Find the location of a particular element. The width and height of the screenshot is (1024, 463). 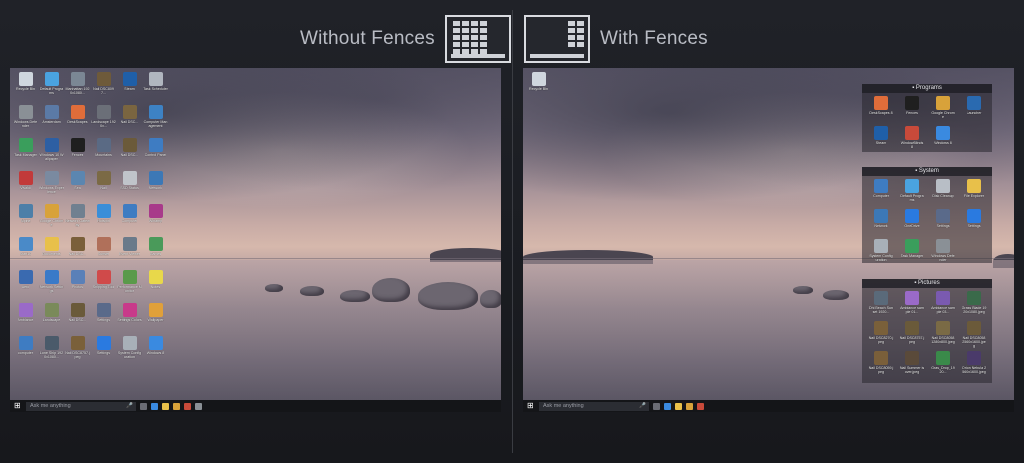

desktop-icon: SSD Status is located at coordinates (129, 186).